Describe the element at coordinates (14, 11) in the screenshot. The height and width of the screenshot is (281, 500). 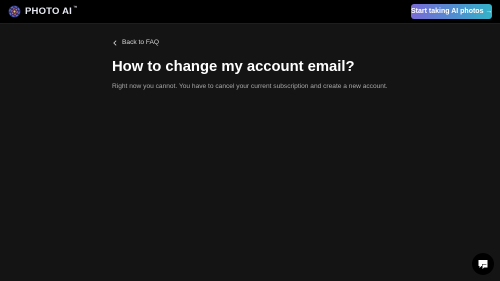
I see `photo-ai-logo-icon` at that location.